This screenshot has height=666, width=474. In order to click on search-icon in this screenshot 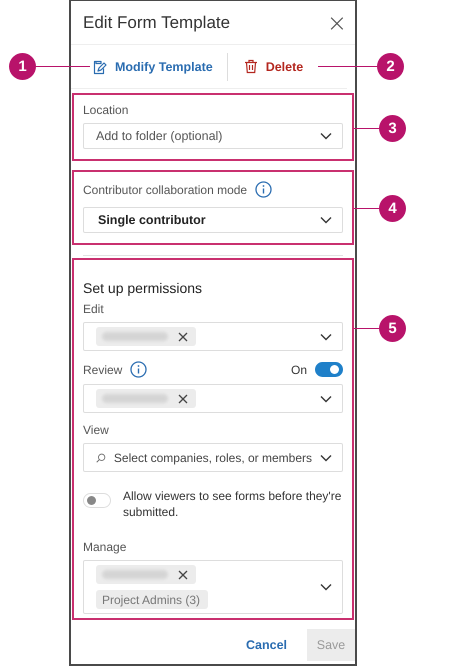, I will do `click(101, 457)`.